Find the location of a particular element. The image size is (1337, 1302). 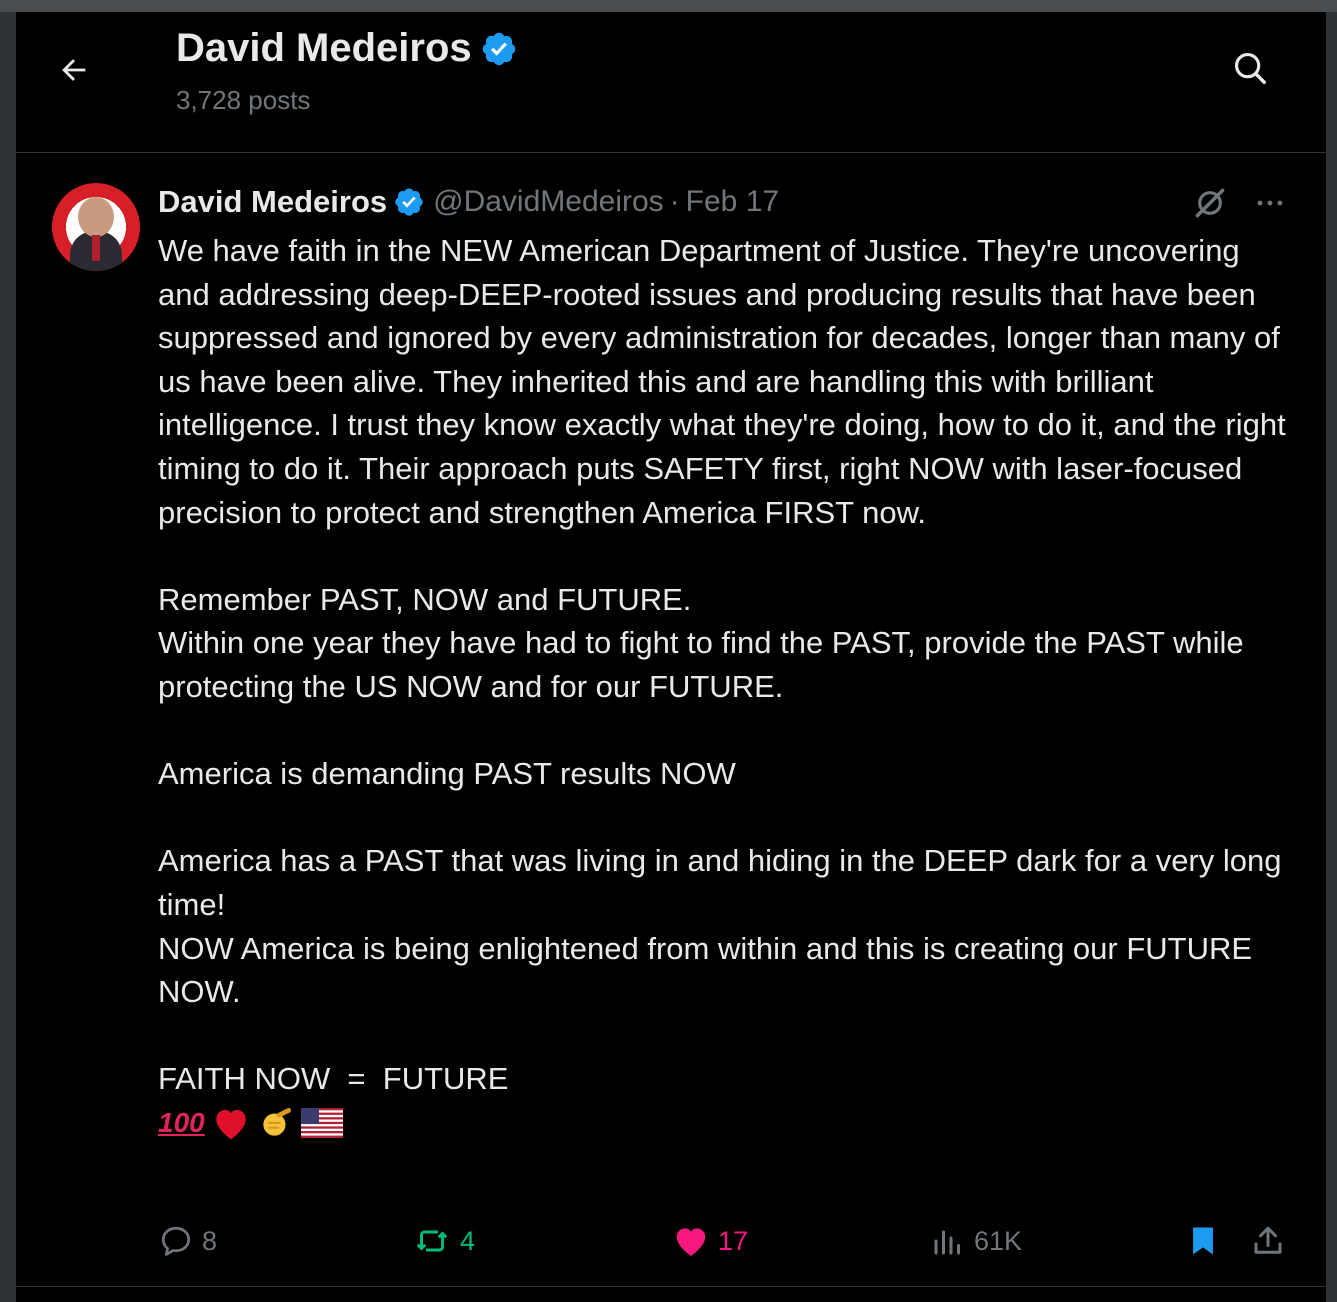

profile-header-bar: David Medeiros 3,728 posts is located at coordinates (671, 82).